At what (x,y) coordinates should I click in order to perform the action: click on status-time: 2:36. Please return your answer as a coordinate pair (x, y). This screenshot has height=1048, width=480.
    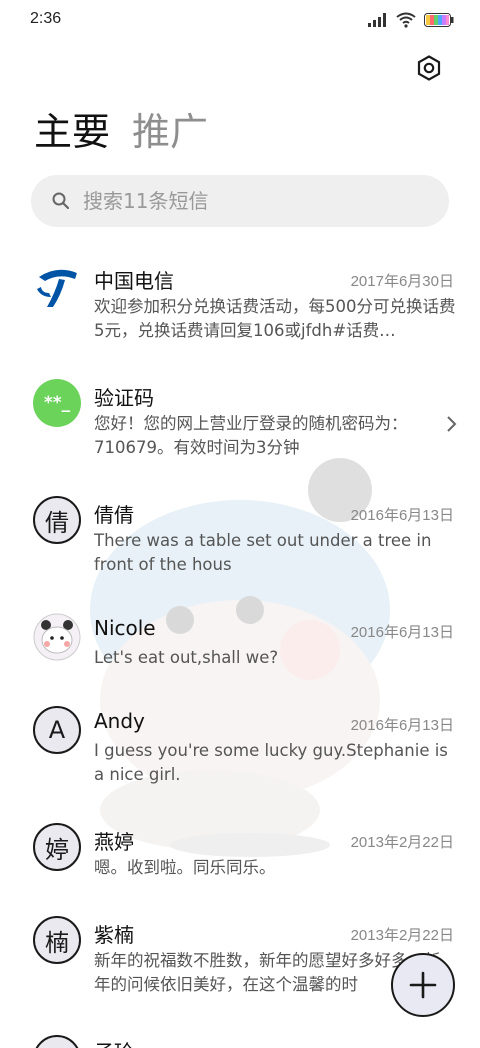
    Looking at the image, I should click on (46, 18).